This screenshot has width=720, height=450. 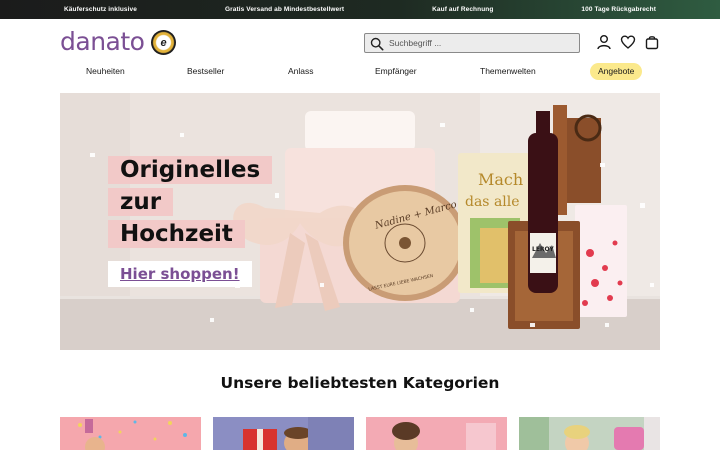 I want to click on category-tile-party, so click(x=130, y=433).